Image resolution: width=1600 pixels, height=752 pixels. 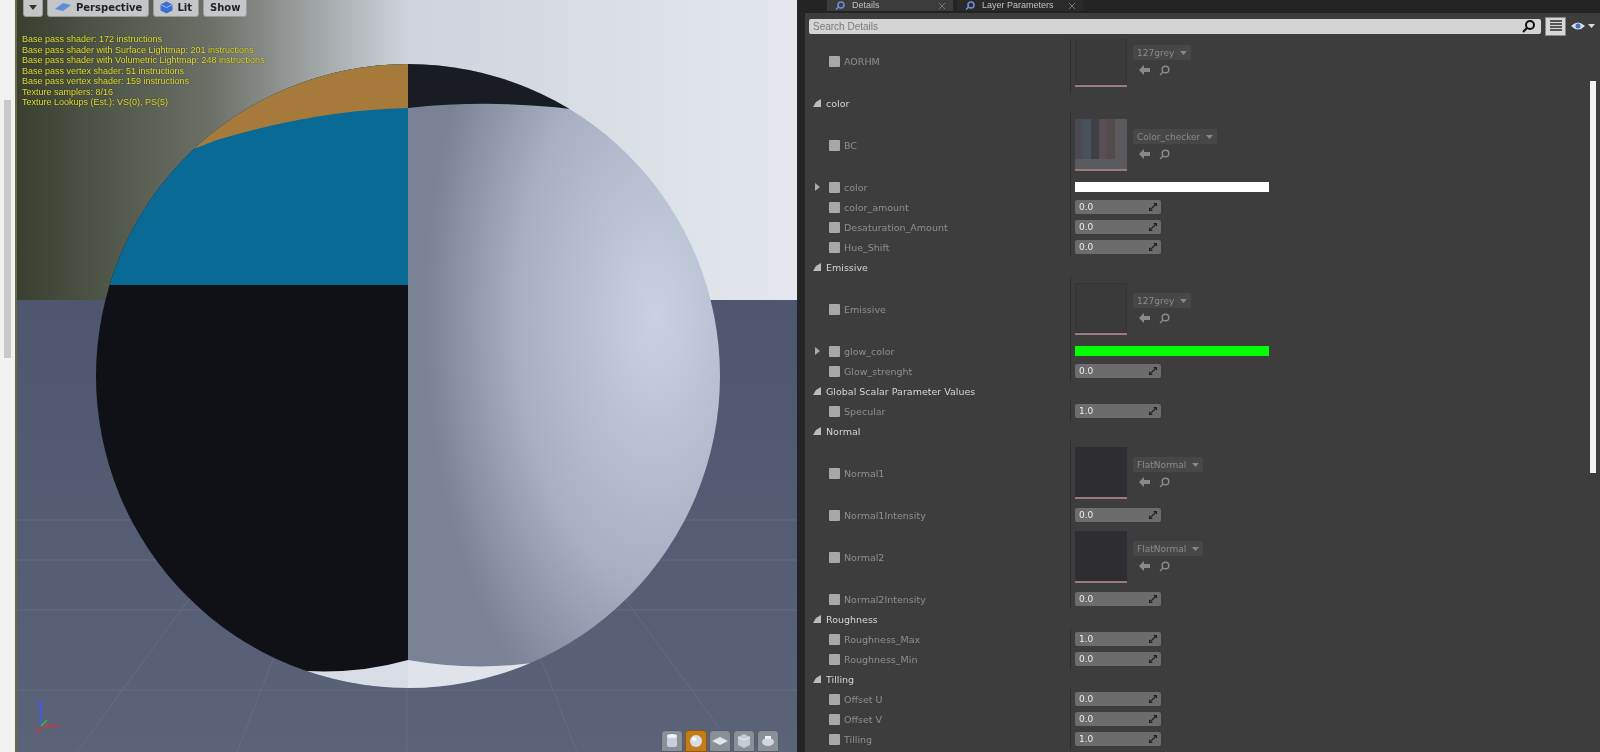 I want to click on sphere-preview-button, so click(x=696, y=741).